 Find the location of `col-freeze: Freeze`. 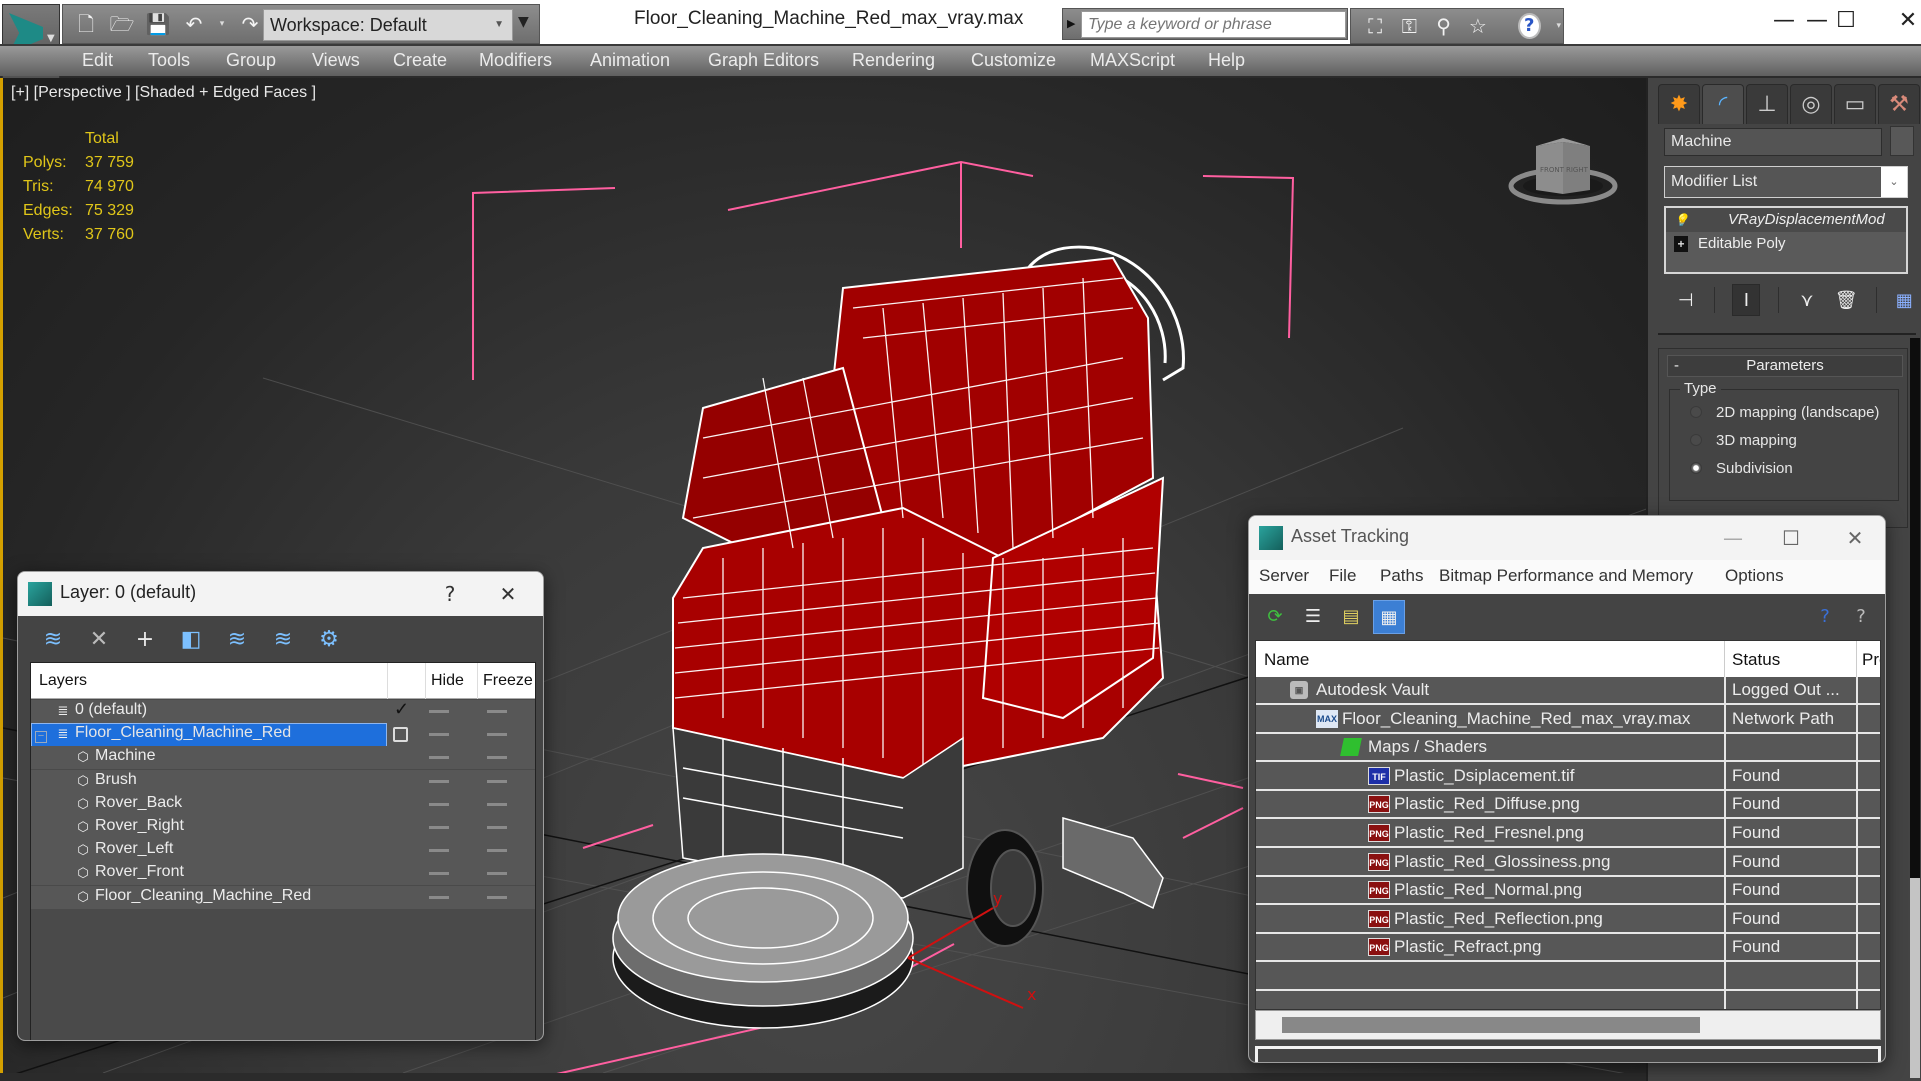

col-freeze: Freeze is located at coordinates (508, 681).